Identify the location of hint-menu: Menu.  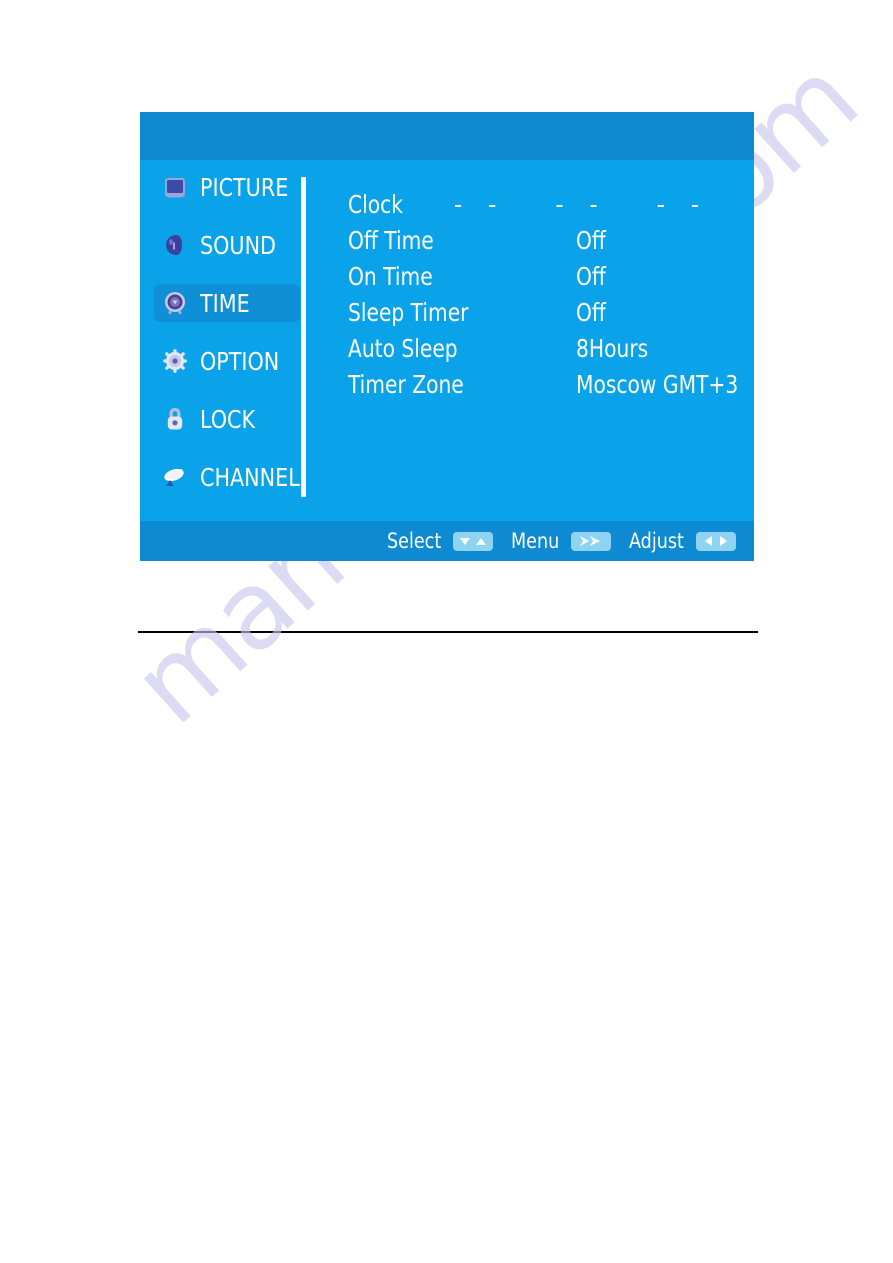
(561, 541).